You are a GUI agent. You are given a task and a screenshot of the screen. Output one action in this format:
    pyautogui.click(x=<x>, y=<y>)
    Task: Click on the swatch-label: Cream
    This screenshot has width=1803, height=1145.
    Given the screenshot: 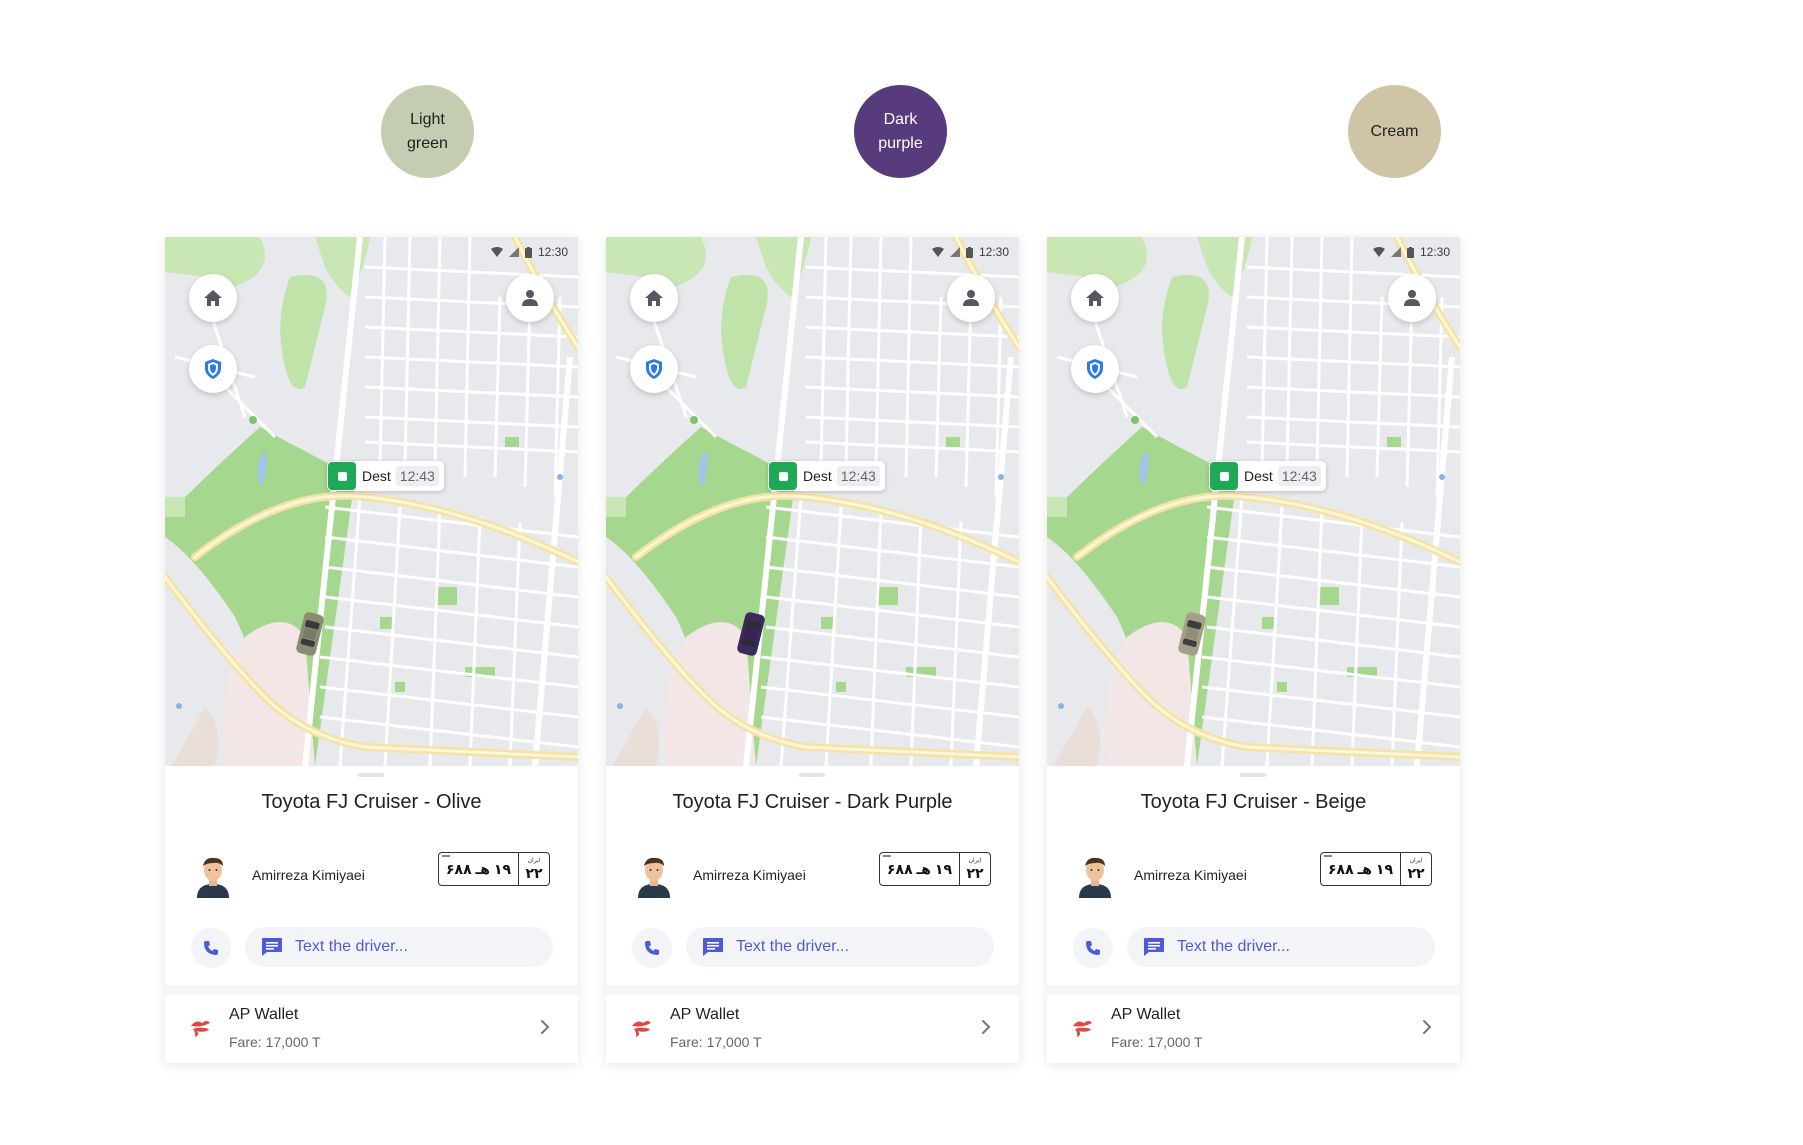 What is the action you would take?
    pyautogui.click(x=1394, y=131)
    